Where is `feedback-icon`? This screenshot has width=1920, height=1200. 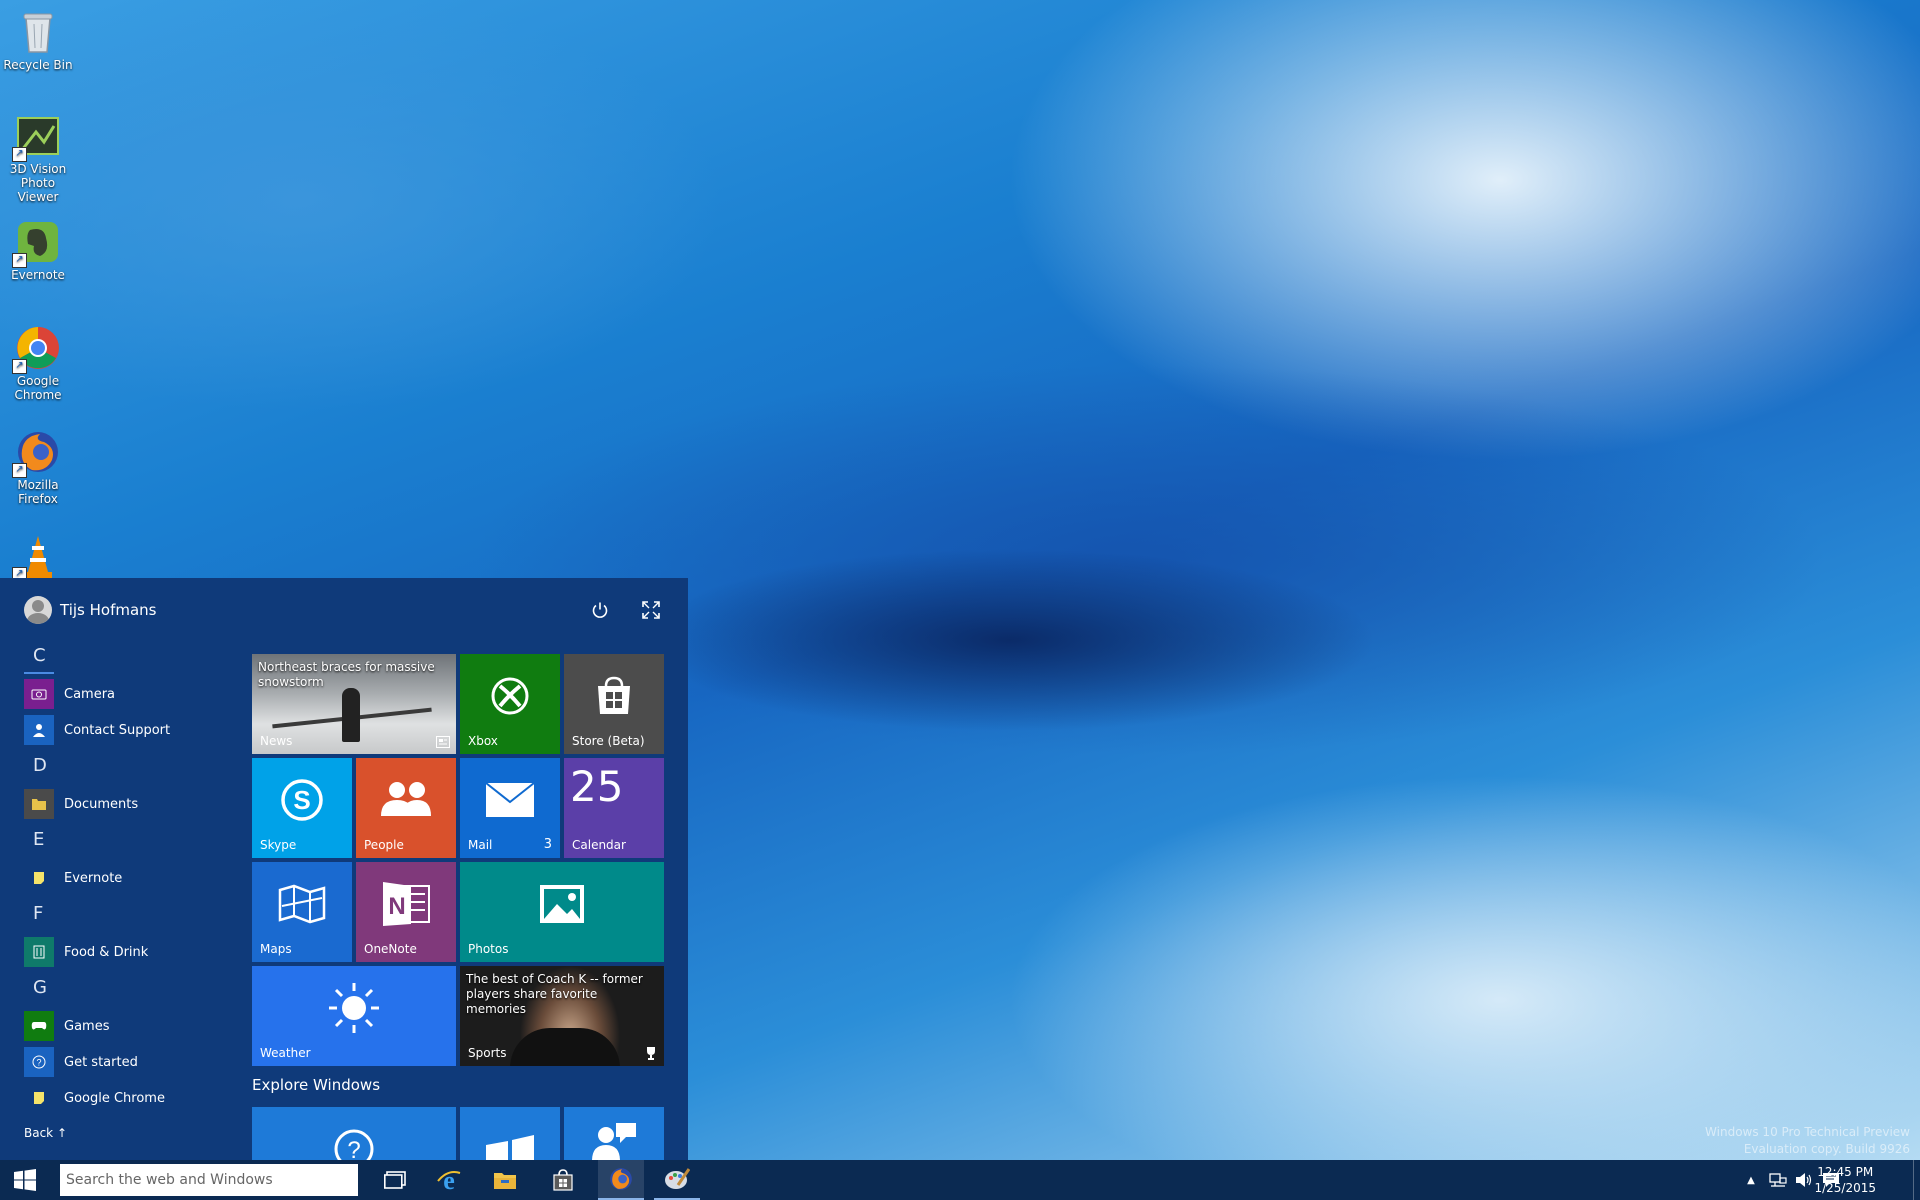 feedback-icon is located at coordinates (614, 1141).